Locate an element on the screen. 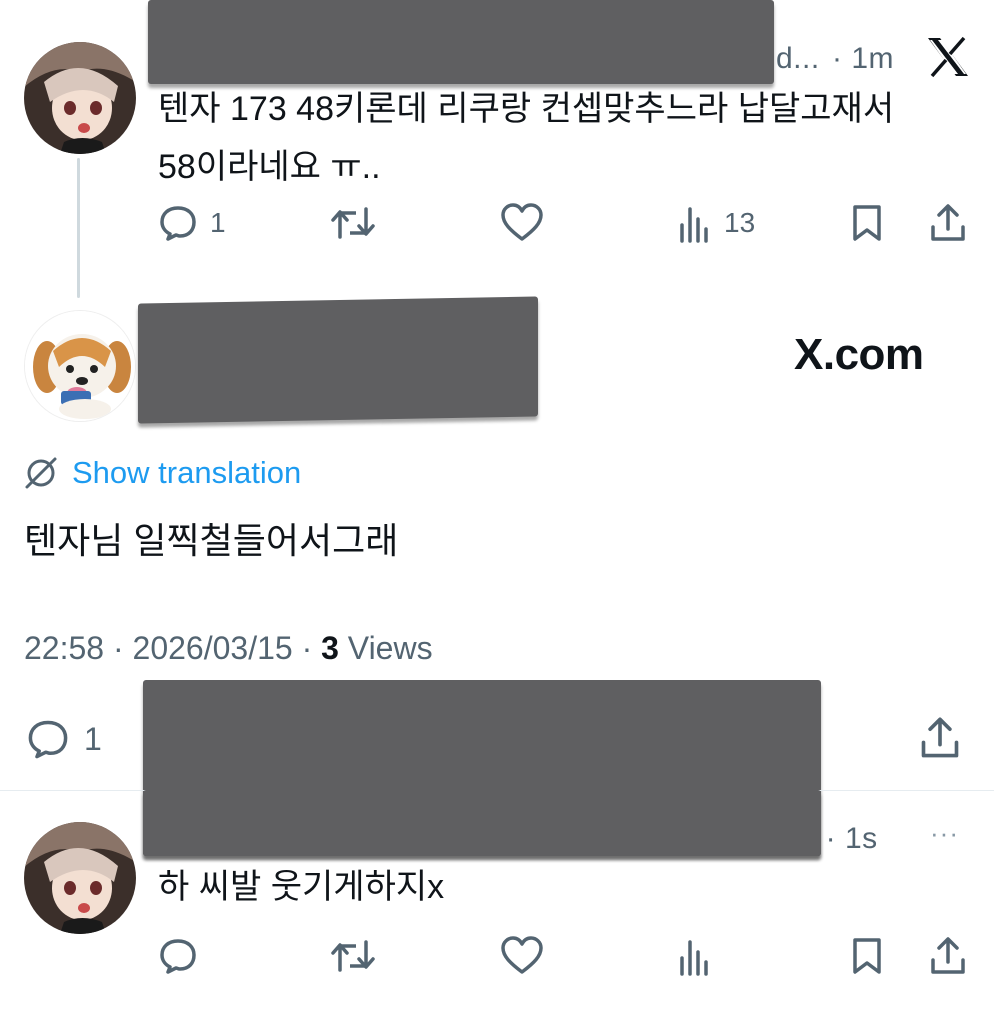 The height and width of the screenshot is (1024, 994). tweet-text: 하 씨발 웃기게하지x is located at coordinates (301, 887).